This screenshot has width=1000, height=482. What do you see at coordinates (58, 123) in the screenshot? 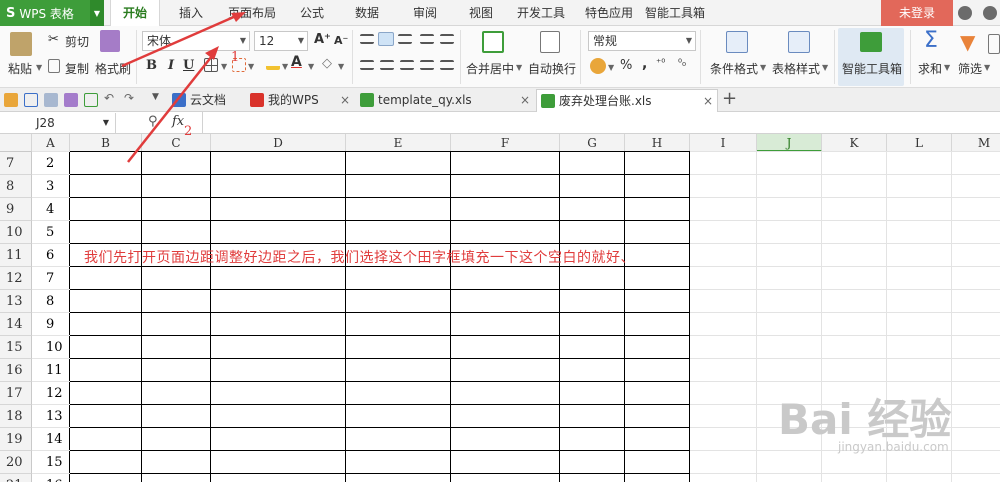
I see `name-box: J28 ▼` at bounding box center [58, 123].